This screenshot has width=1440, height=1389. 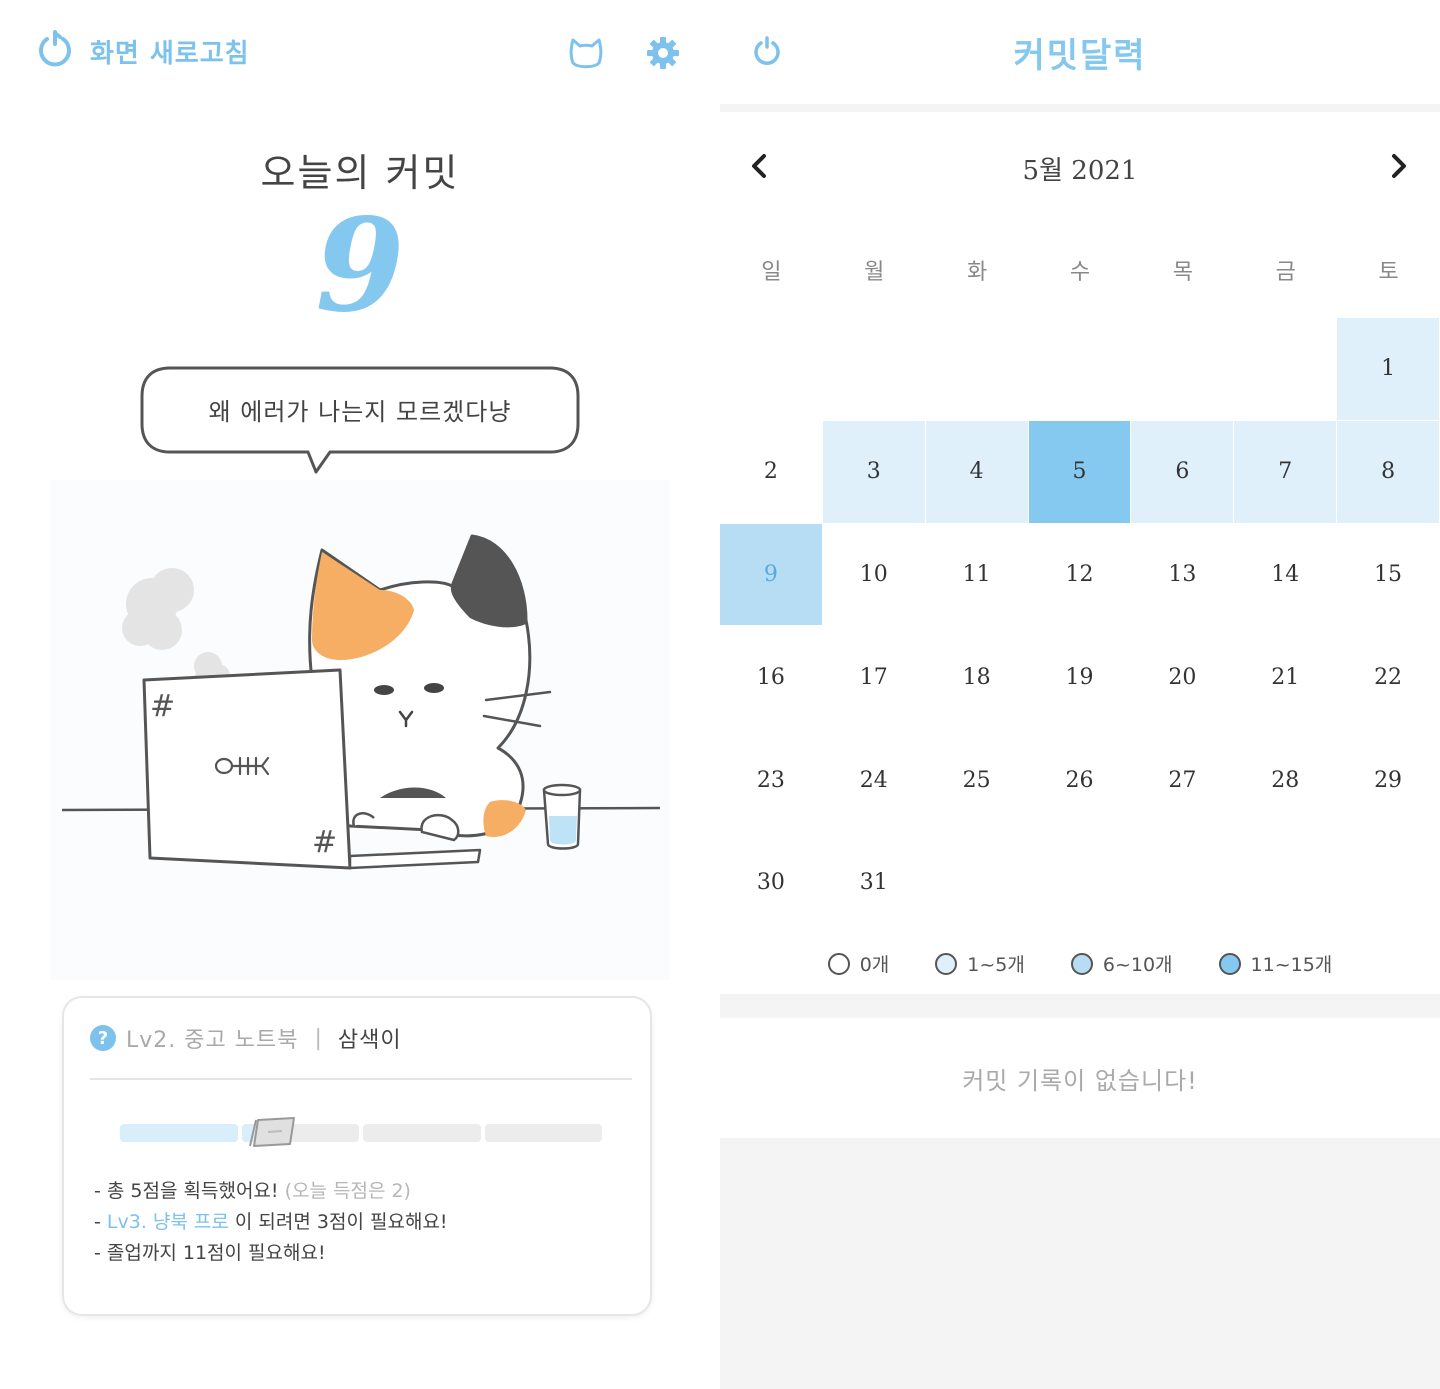 What do you see at coordinates (1285, 471) in the screenshot?
I see `calendar-day: 7` at bounding box center [1285, 471].